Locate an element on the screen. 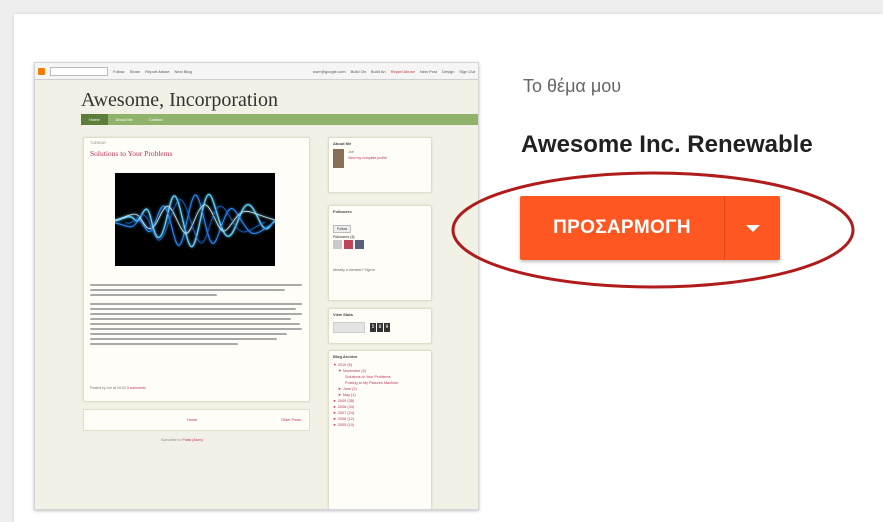 This screenshot has height=522, width=883. preview-post-date: TUESDAY is located at coordinates (98, 143).